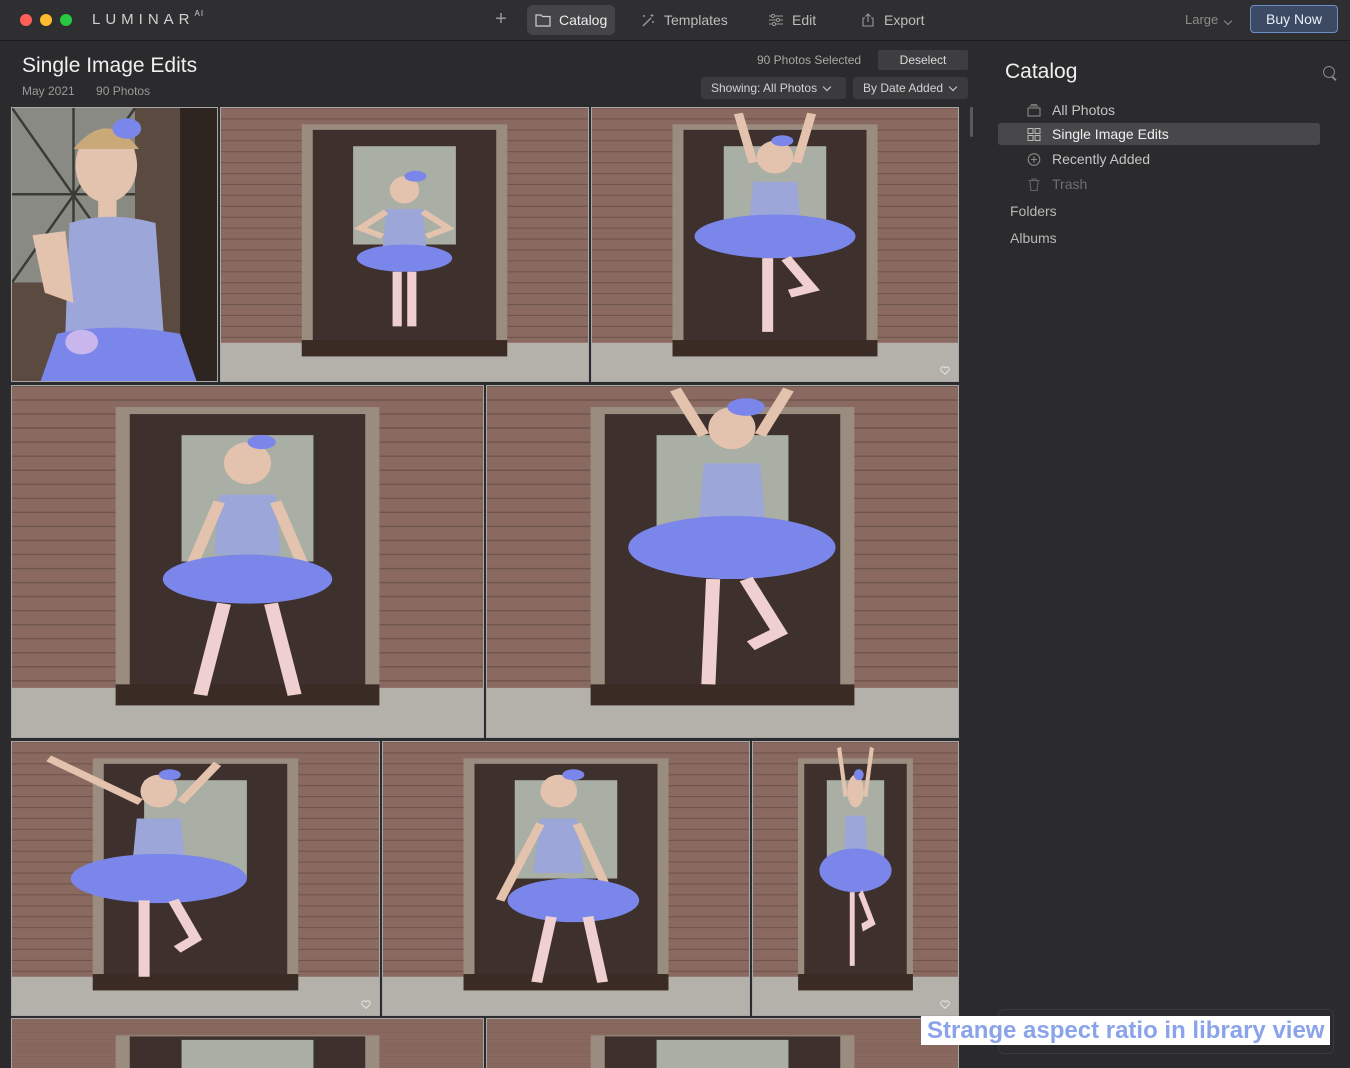  I want to click on tab-edit: Edit, so click(792, 20).